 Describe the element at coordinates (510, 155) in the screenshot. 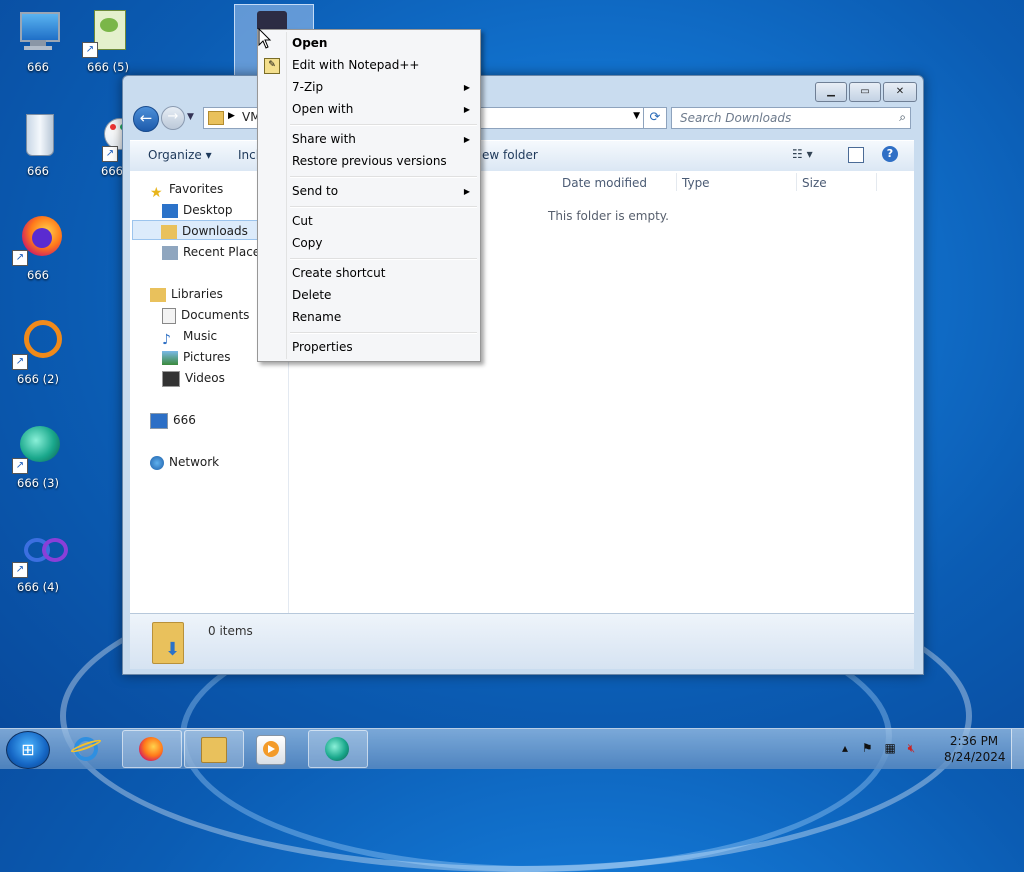

I see `new-folder-button: ew folder` at that location.